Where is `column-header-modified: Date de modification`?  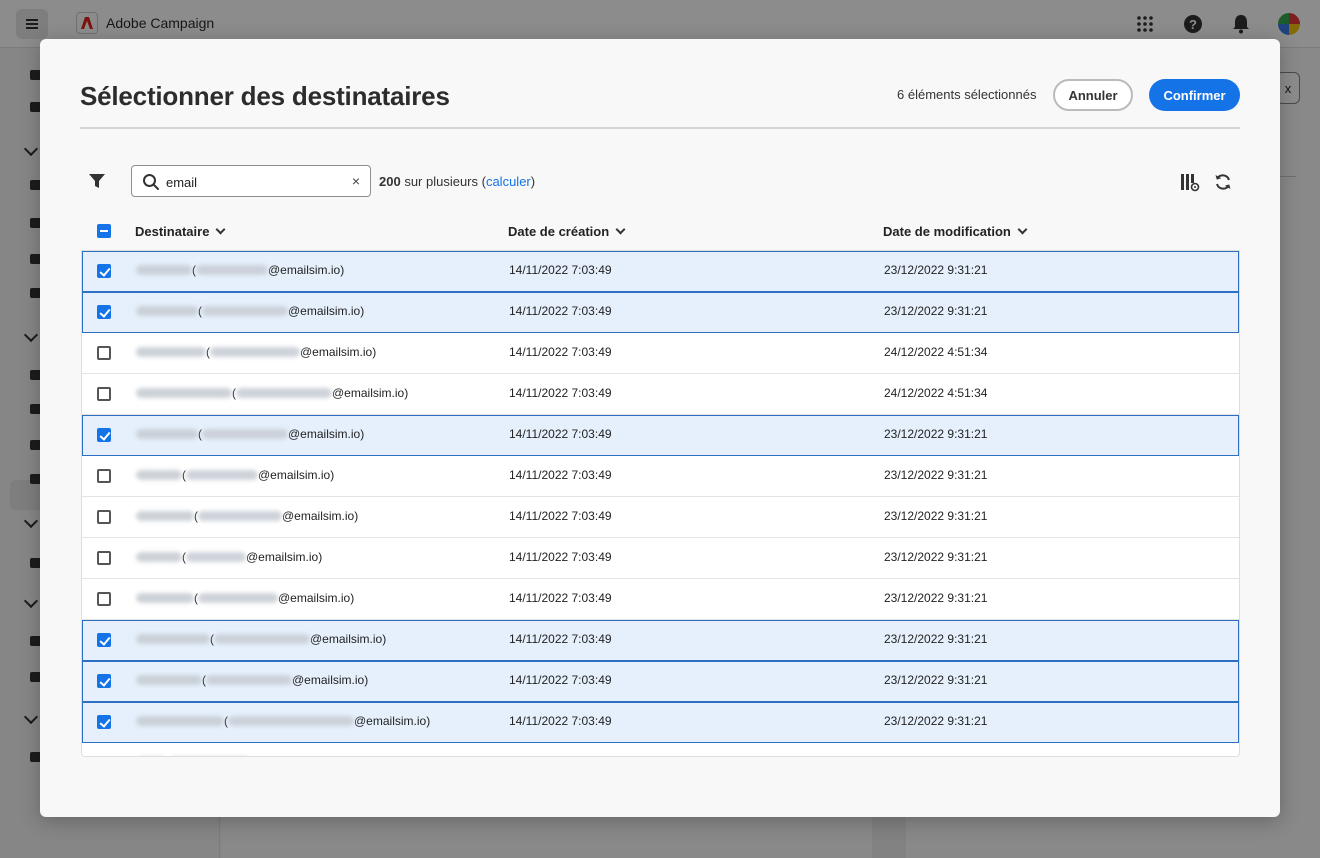 column-header-modified: Date de modification is located at coordinates (955, 231).